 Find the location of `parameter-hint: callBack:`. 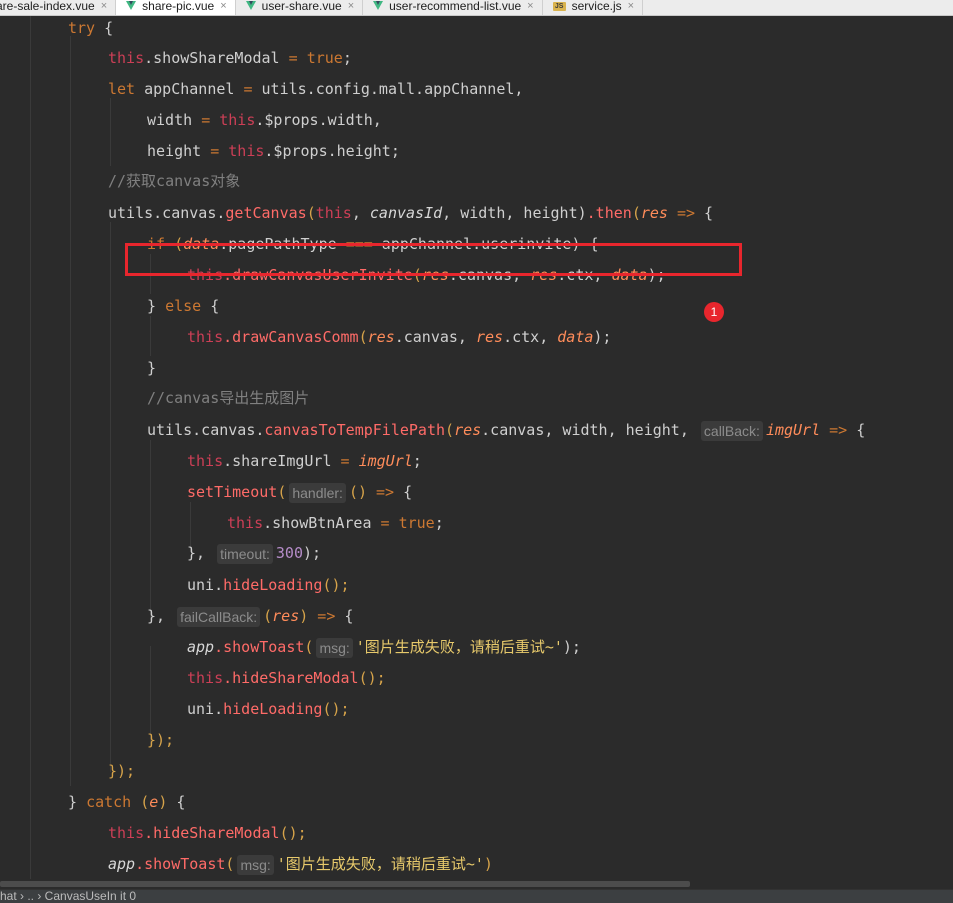

parameter-hint: callBack: is located at coordinates (731, 430).